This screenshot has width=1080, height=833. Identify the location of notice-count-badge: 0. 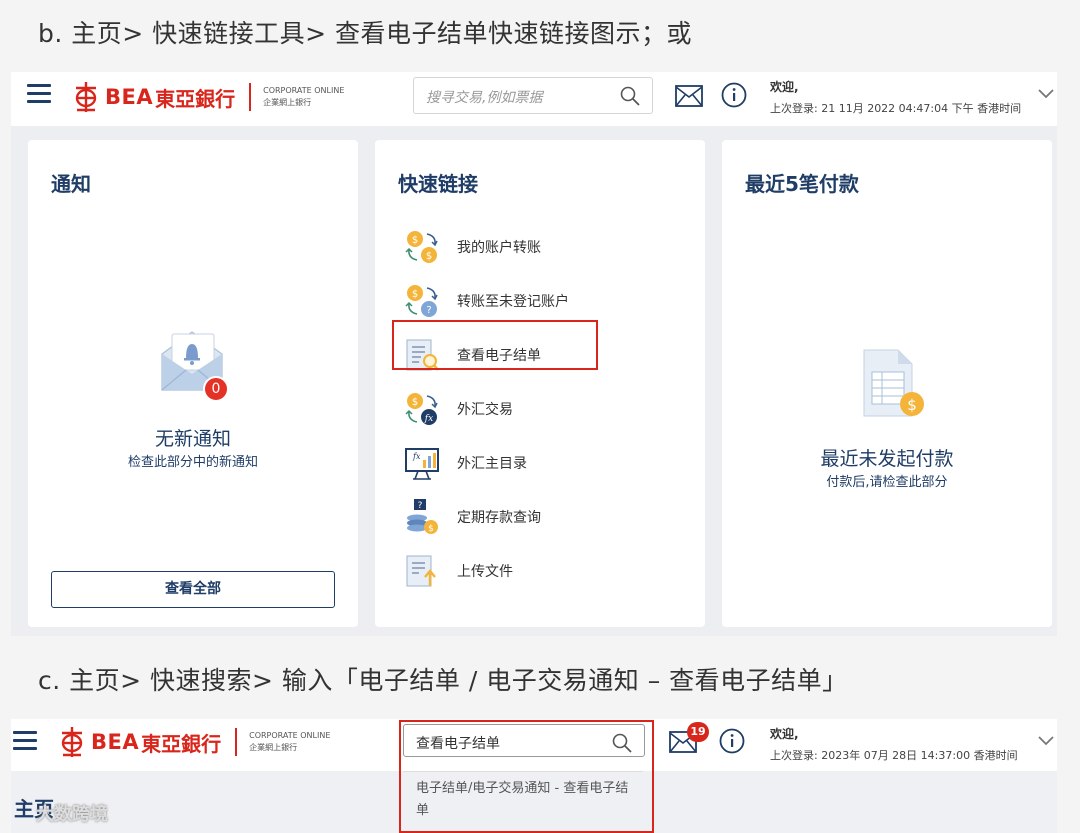
(216, 389).